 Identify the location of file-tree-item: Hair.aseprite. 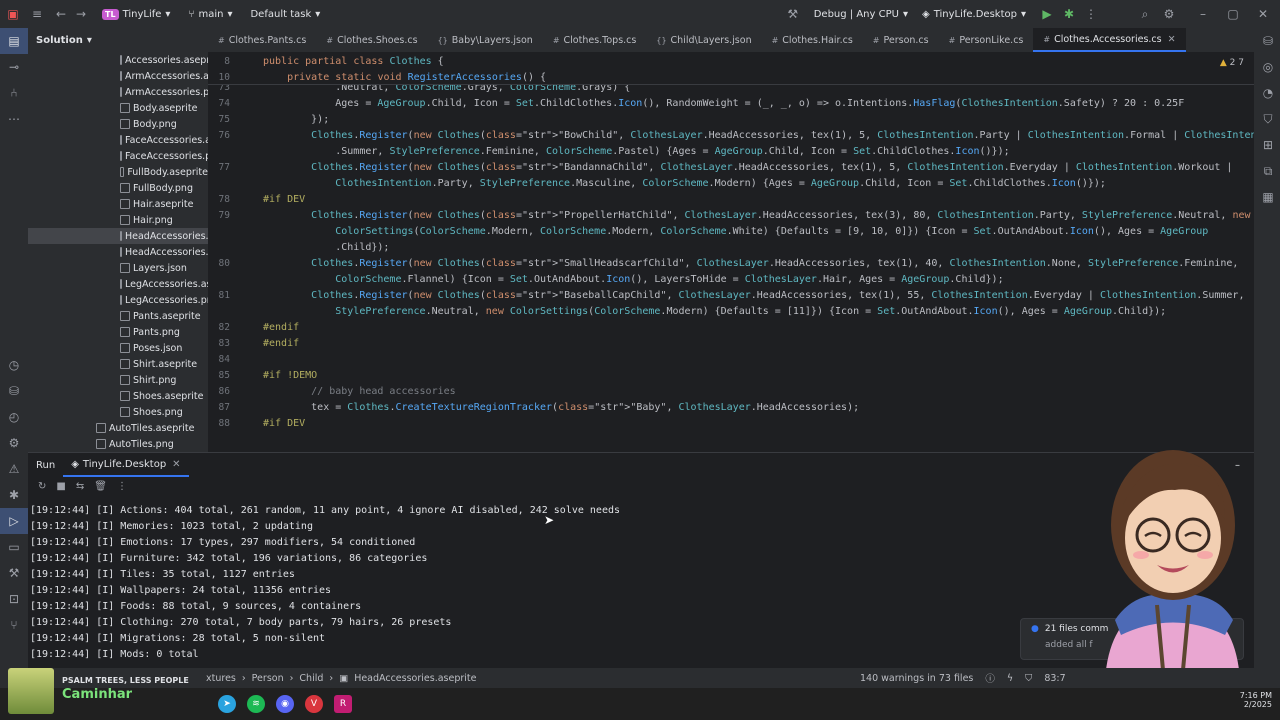
(118, 204).